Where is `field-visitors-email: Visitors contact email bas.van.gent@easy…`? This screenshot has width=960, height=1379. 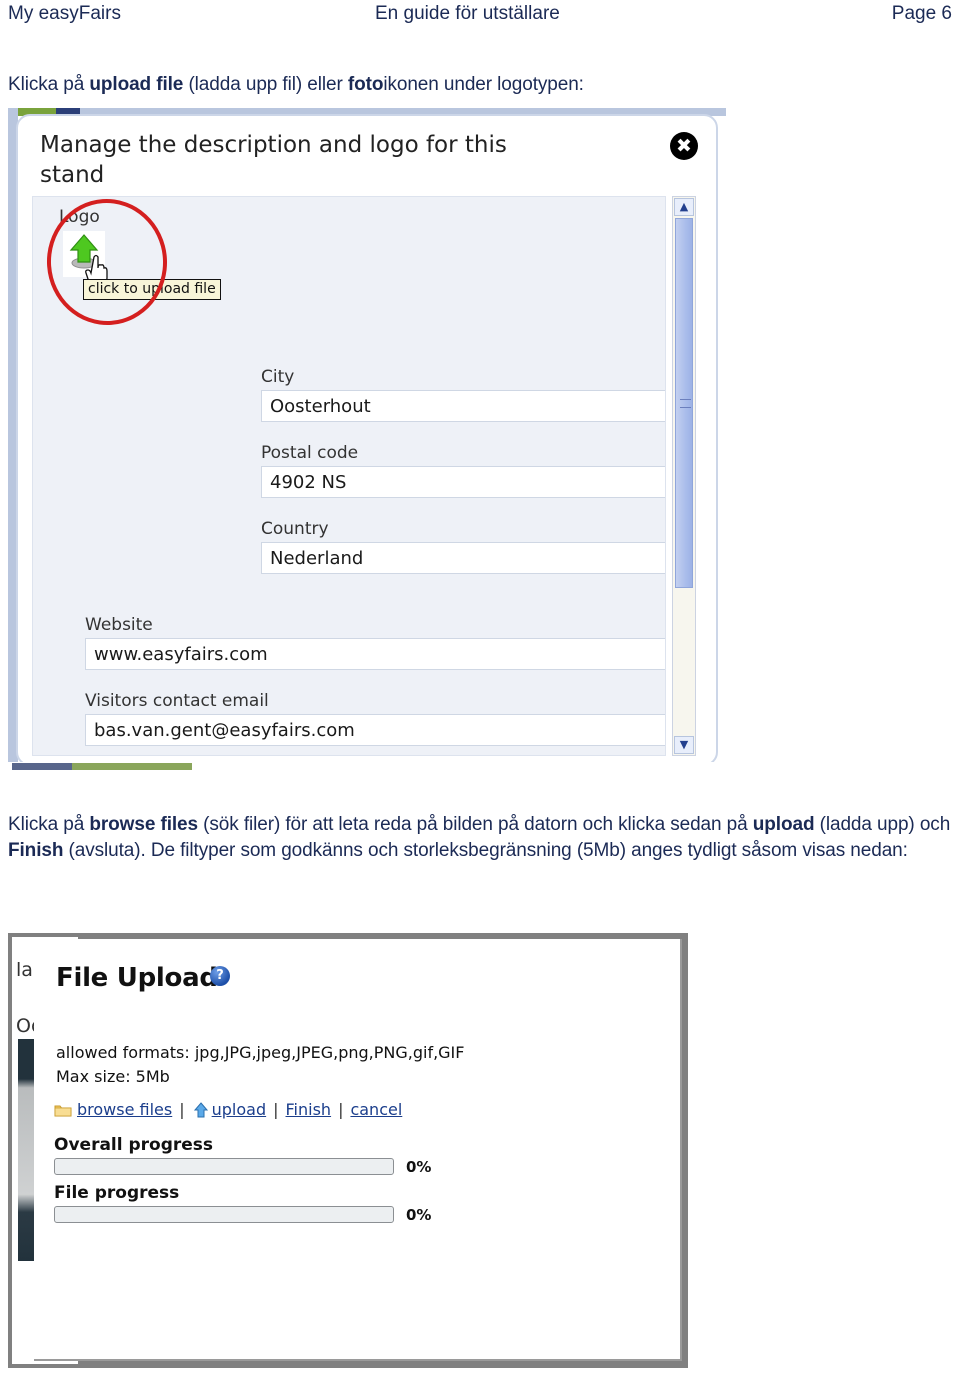 field-visitors-email: Visitors contact email bas.van.gent@easy… is located at coordinates (375, 718).